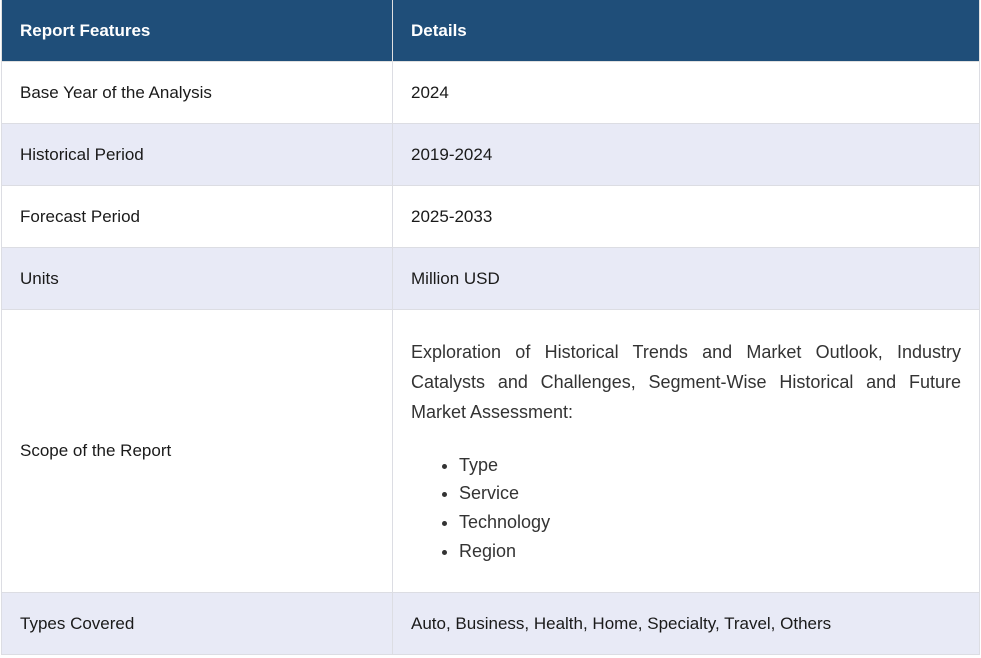  I want to click on scope-list: Type Service Technology Region, so click(686, 508).